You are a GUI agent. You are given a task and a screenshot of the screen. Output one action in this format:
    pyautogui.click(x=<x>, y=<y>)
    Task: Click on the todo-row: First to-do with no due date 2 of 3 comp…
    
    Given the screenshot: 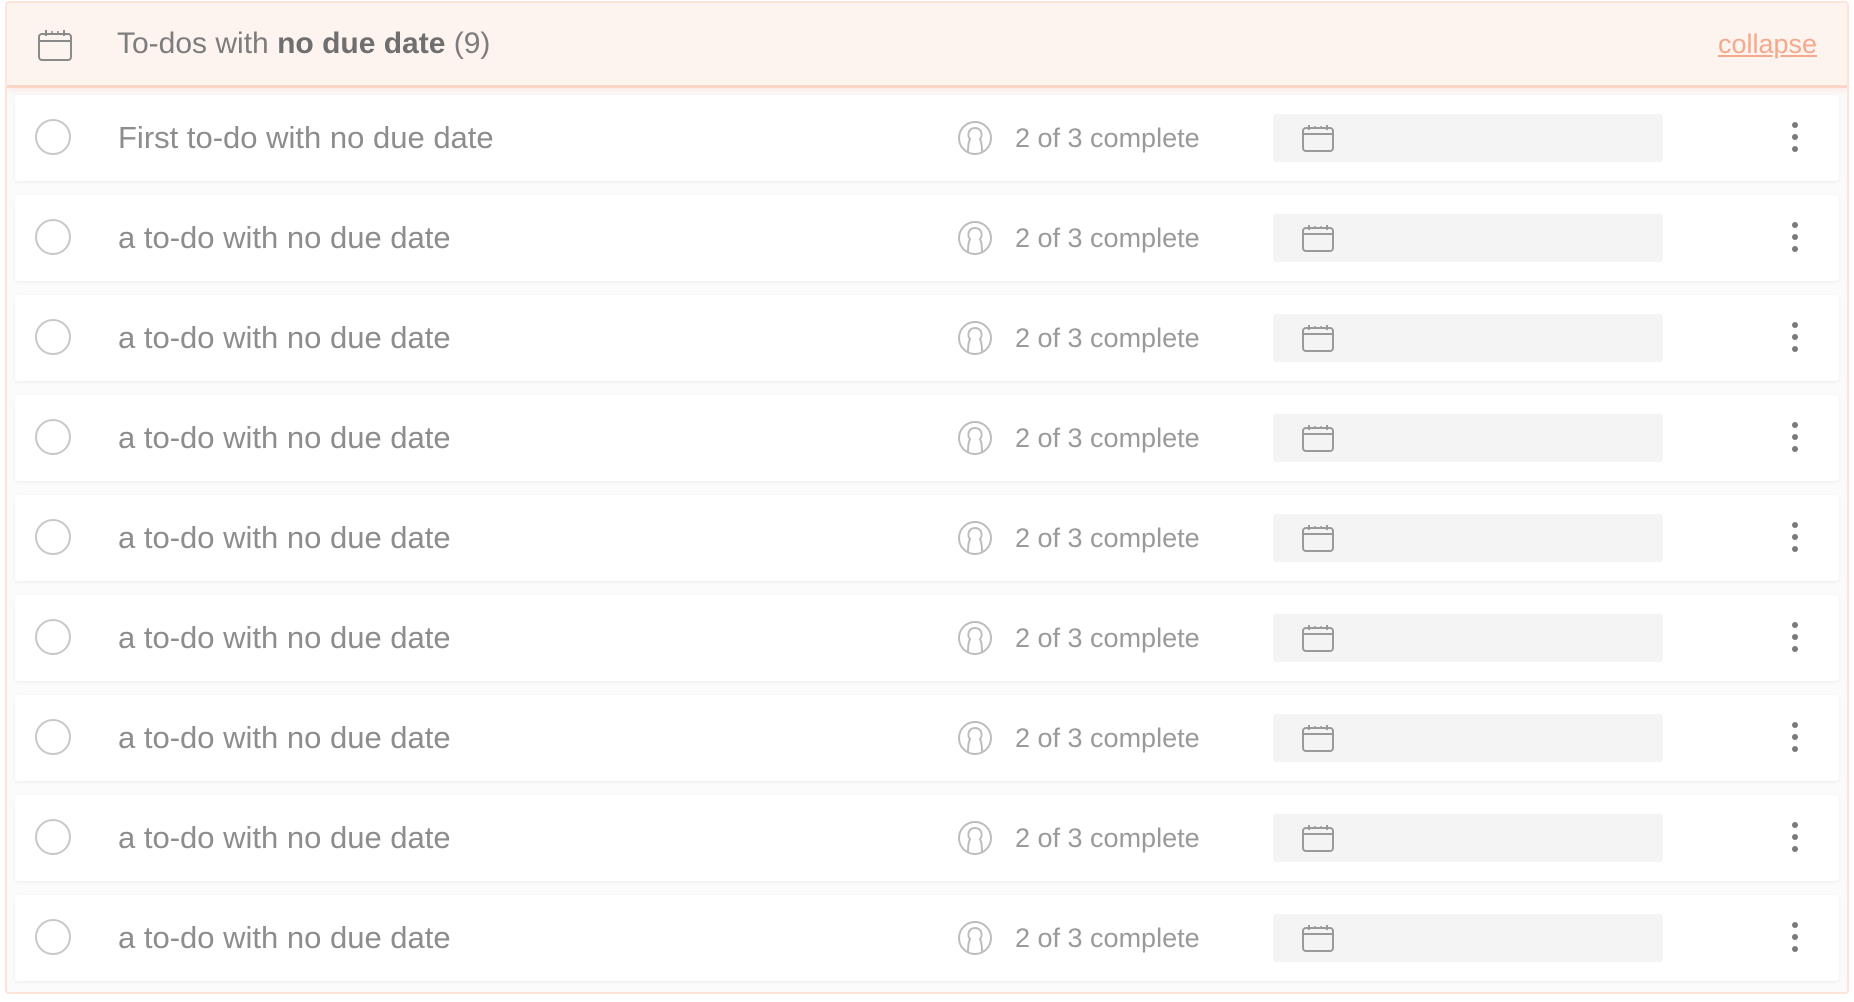 What is the action you would take?
    pyautogui.click(x=927, y=138)
    